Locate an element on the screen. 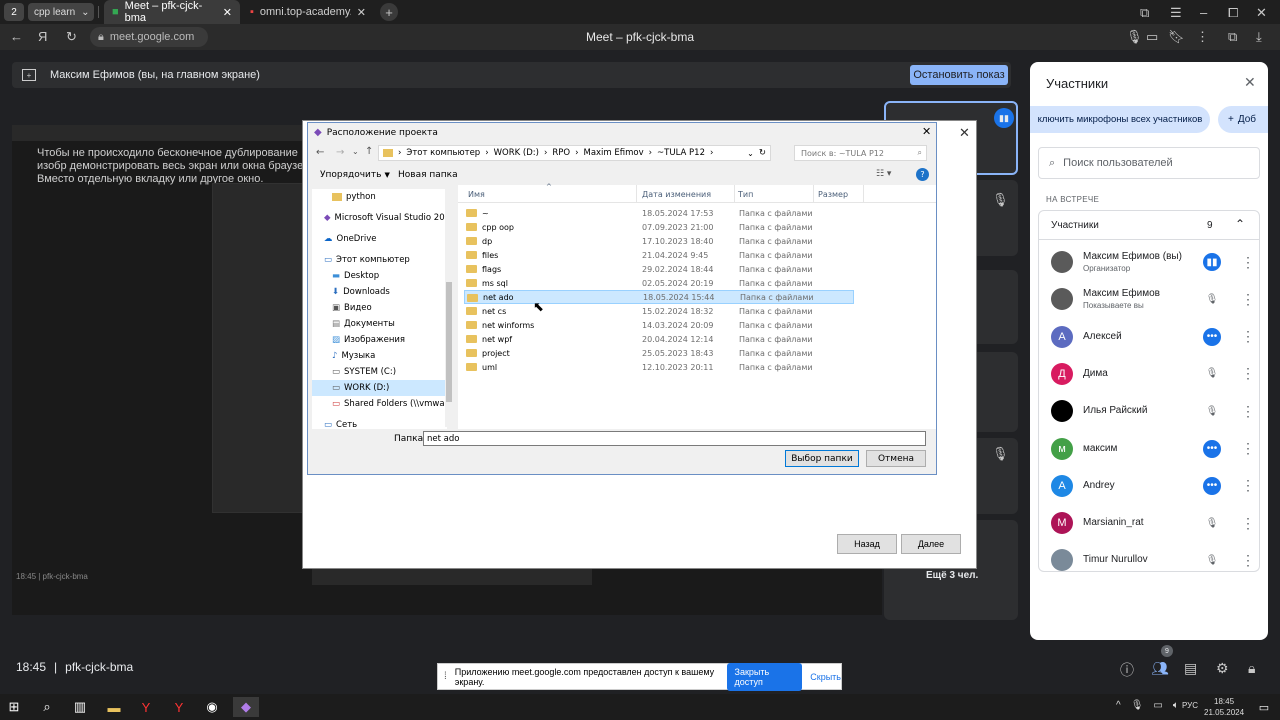 This screenshot has height=720, width=1280. forward-arrow-icon: → is located at coordinates (340, 152).